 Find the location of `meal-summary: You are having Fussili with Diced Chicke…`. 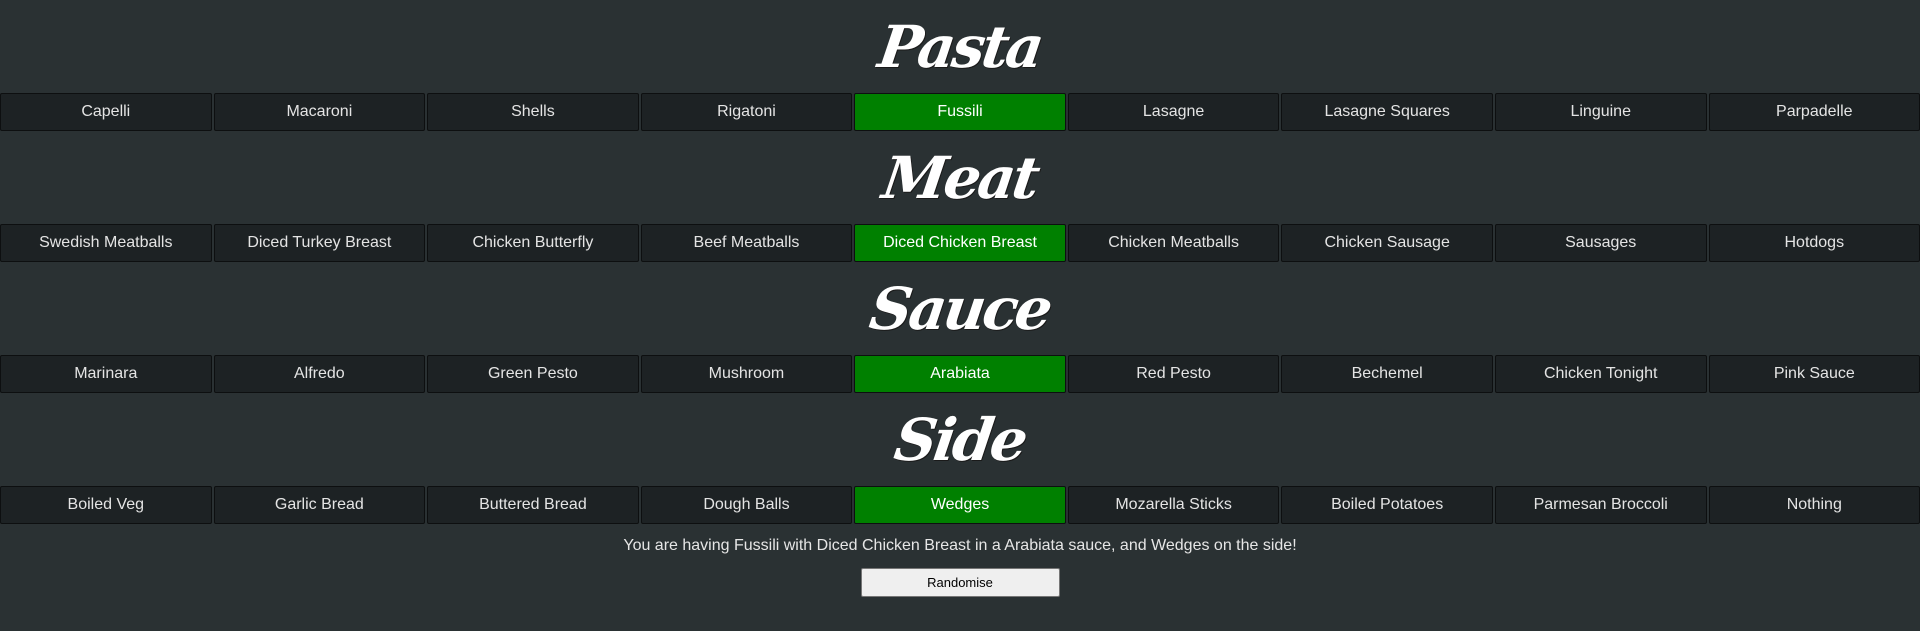

meal-summary: You are having Fussili with Diced Chicke… is located at coordinates (960, 545).